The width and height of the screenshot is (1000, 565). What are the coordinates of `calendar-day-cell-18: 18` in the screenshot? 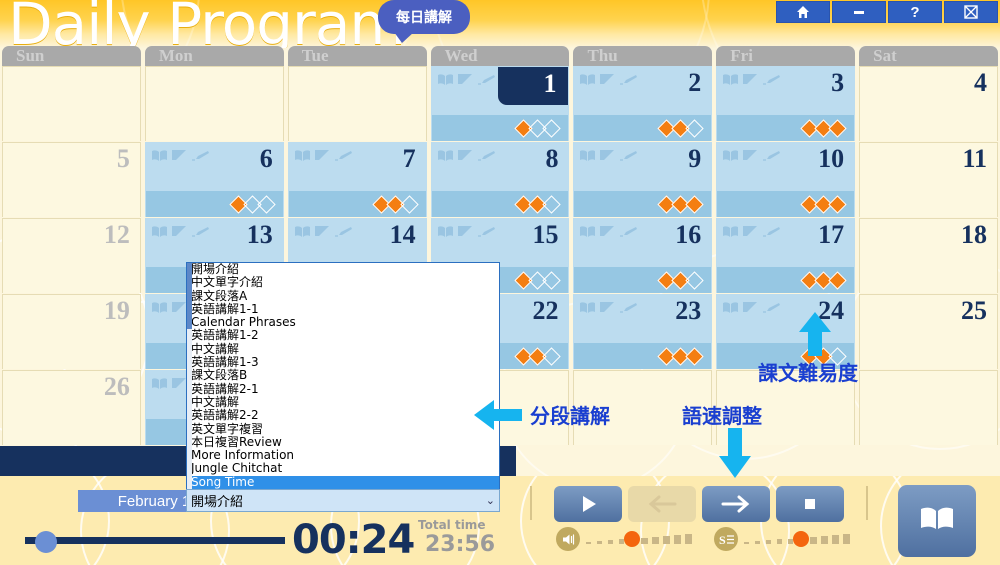 It's located at (929, 255).